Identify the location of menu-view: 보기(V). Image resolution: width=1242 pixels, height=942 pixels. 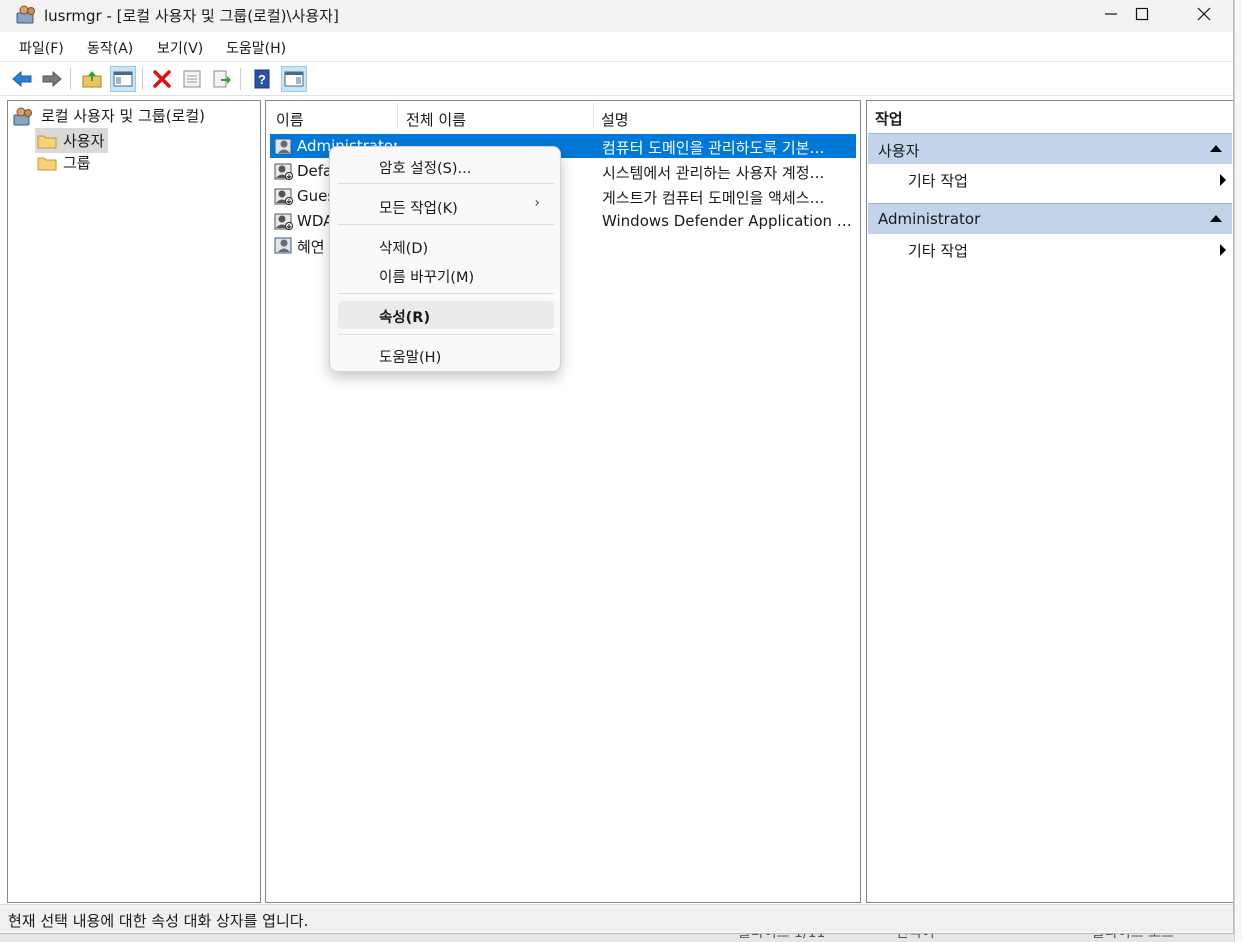
(180, 48).